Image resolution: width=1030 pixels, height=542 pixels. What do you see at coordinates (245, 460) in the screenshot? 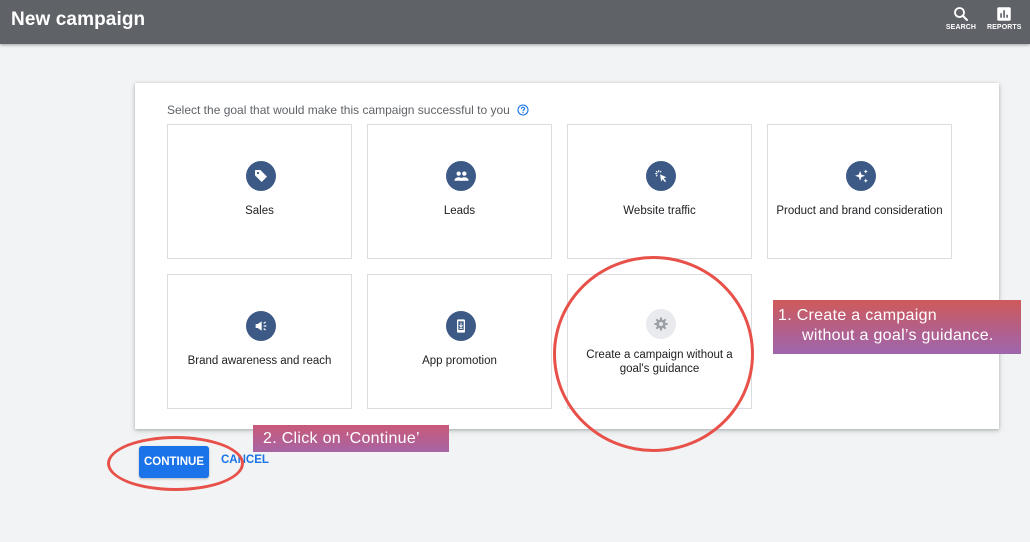
I see `cancel-button: CANCEL` at bounding box center [245, 460].